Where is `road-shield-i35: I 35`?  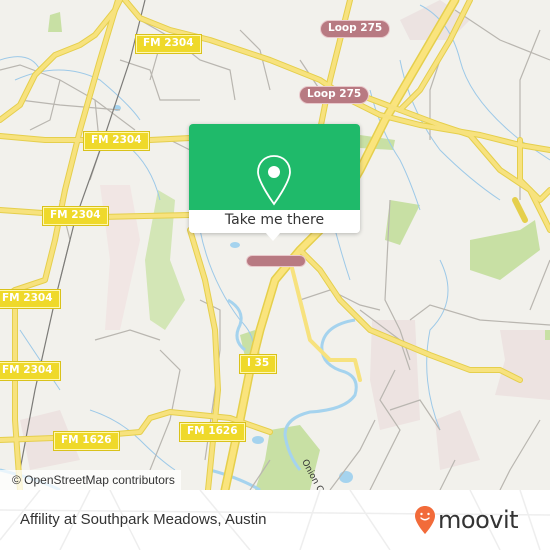
road-shield-i35: I 35 is located at coordinates (258, 364).